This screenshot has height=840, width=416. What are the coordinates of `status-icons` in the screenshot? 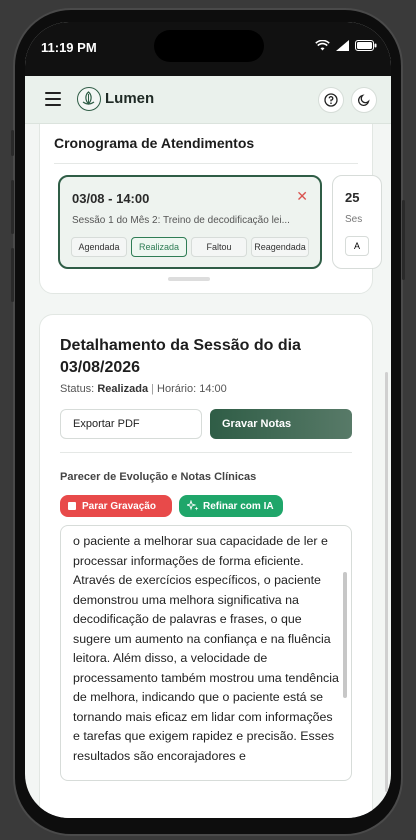 It's located at (346, 45).